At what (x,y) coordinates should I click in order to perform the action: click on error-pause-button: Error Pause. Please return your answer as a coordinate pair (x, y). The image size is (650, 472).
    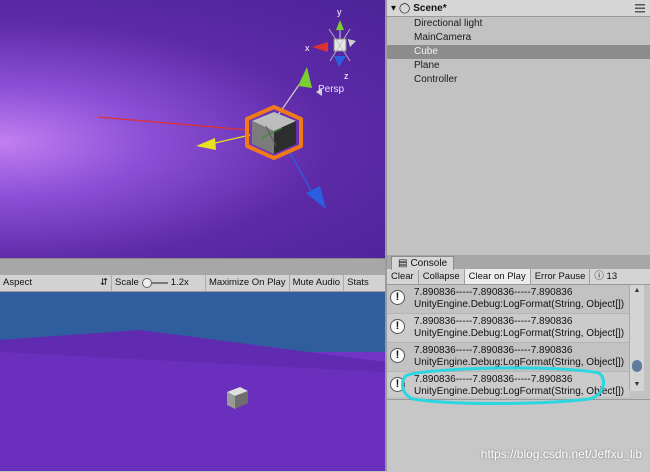
    Looking at the image, I should click on (561, 276).